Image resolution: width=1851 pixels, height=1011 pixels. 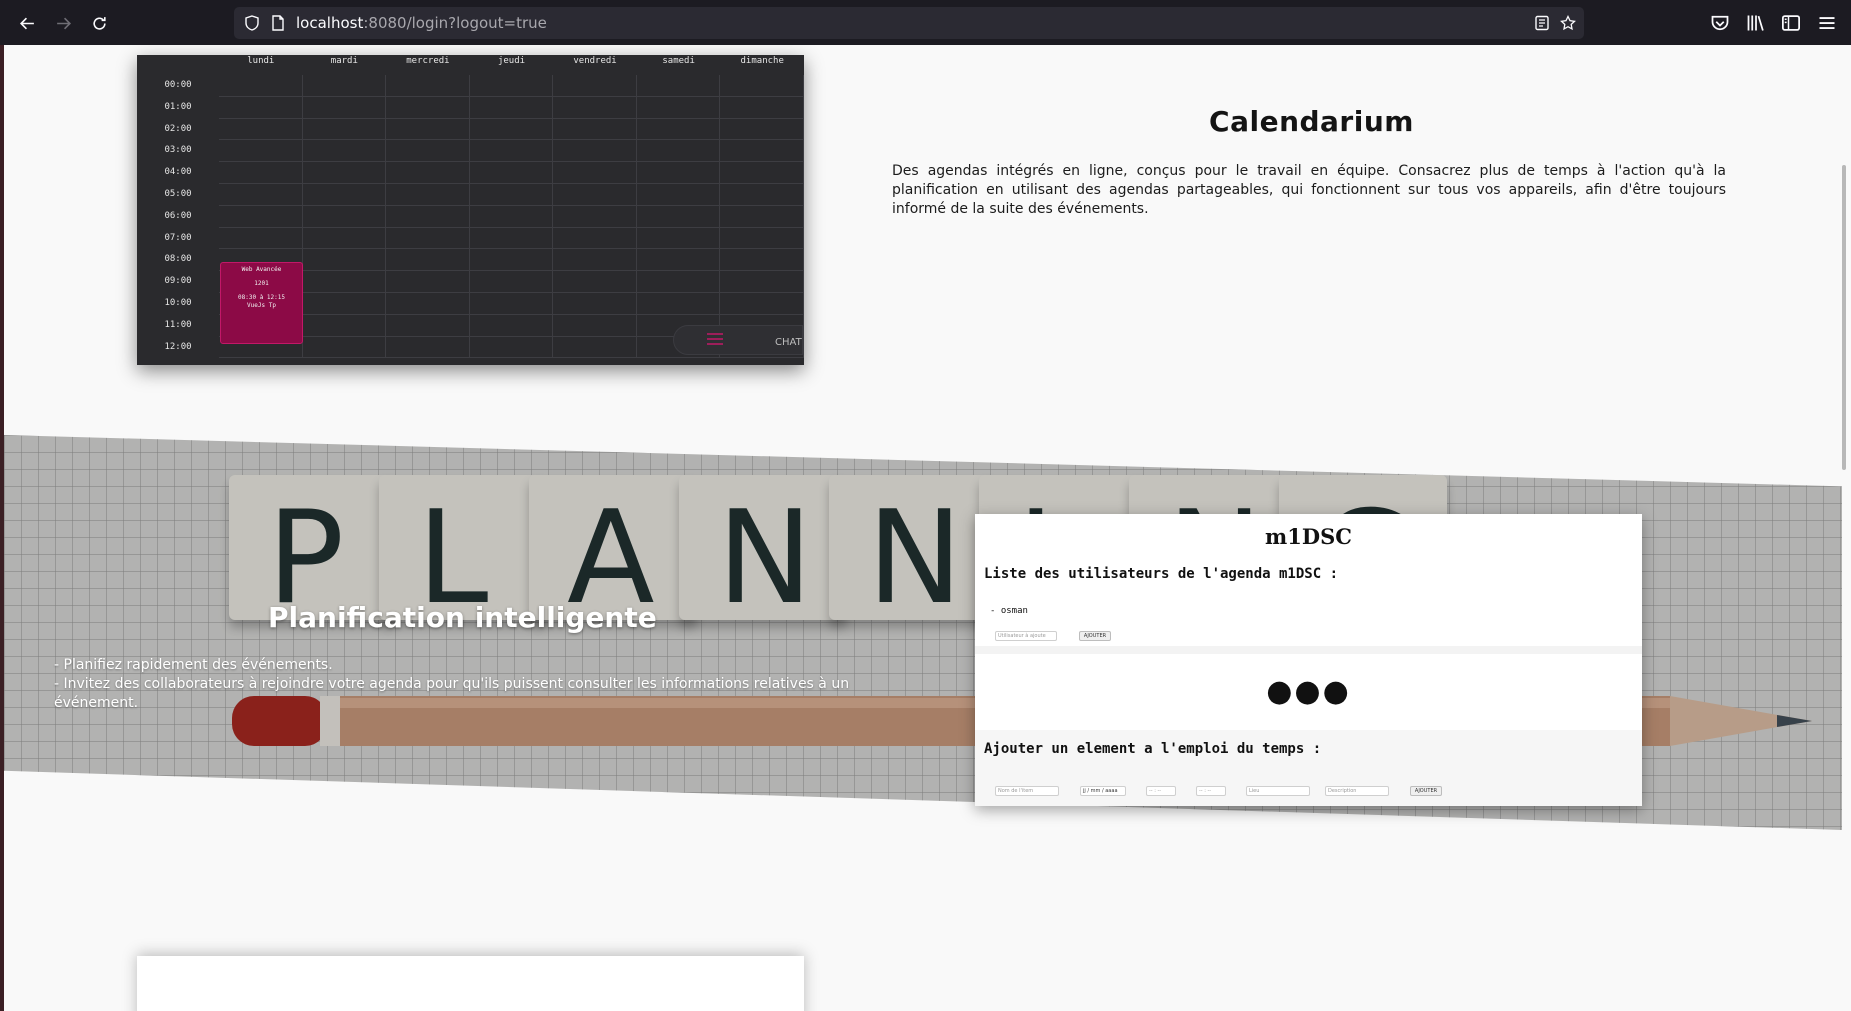 I want to click on sidebar-icon, so click(x=1791, y=23).